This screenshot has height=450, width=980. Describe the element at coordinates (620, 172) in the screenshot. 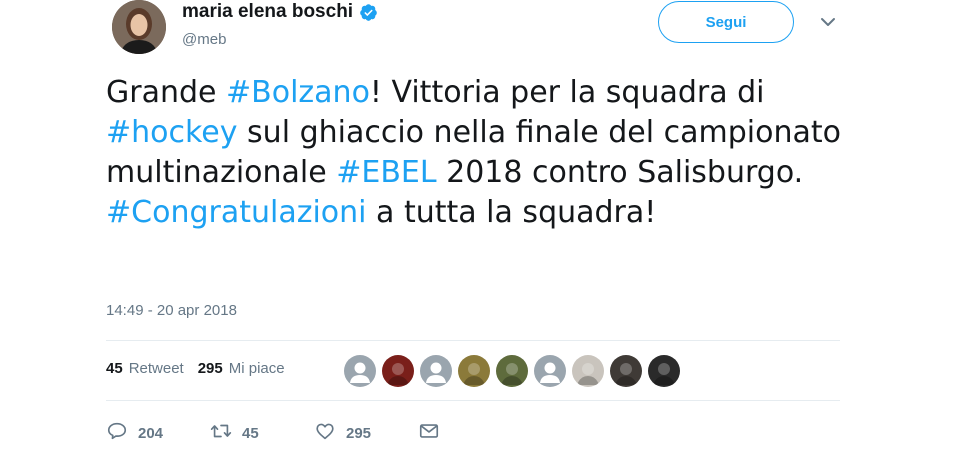

I see `tweet-text-segment: 2018 contro Salisburgo.` at that location.